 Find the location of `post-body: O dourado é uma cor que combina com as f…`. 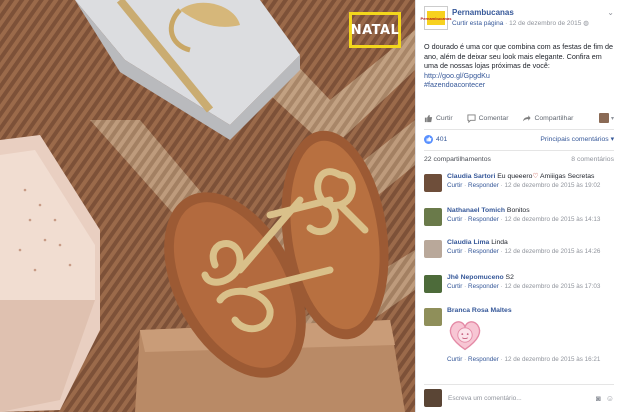

post-body: O dourado é uma cor que combina com as f… is located at coordinates (518, 56).